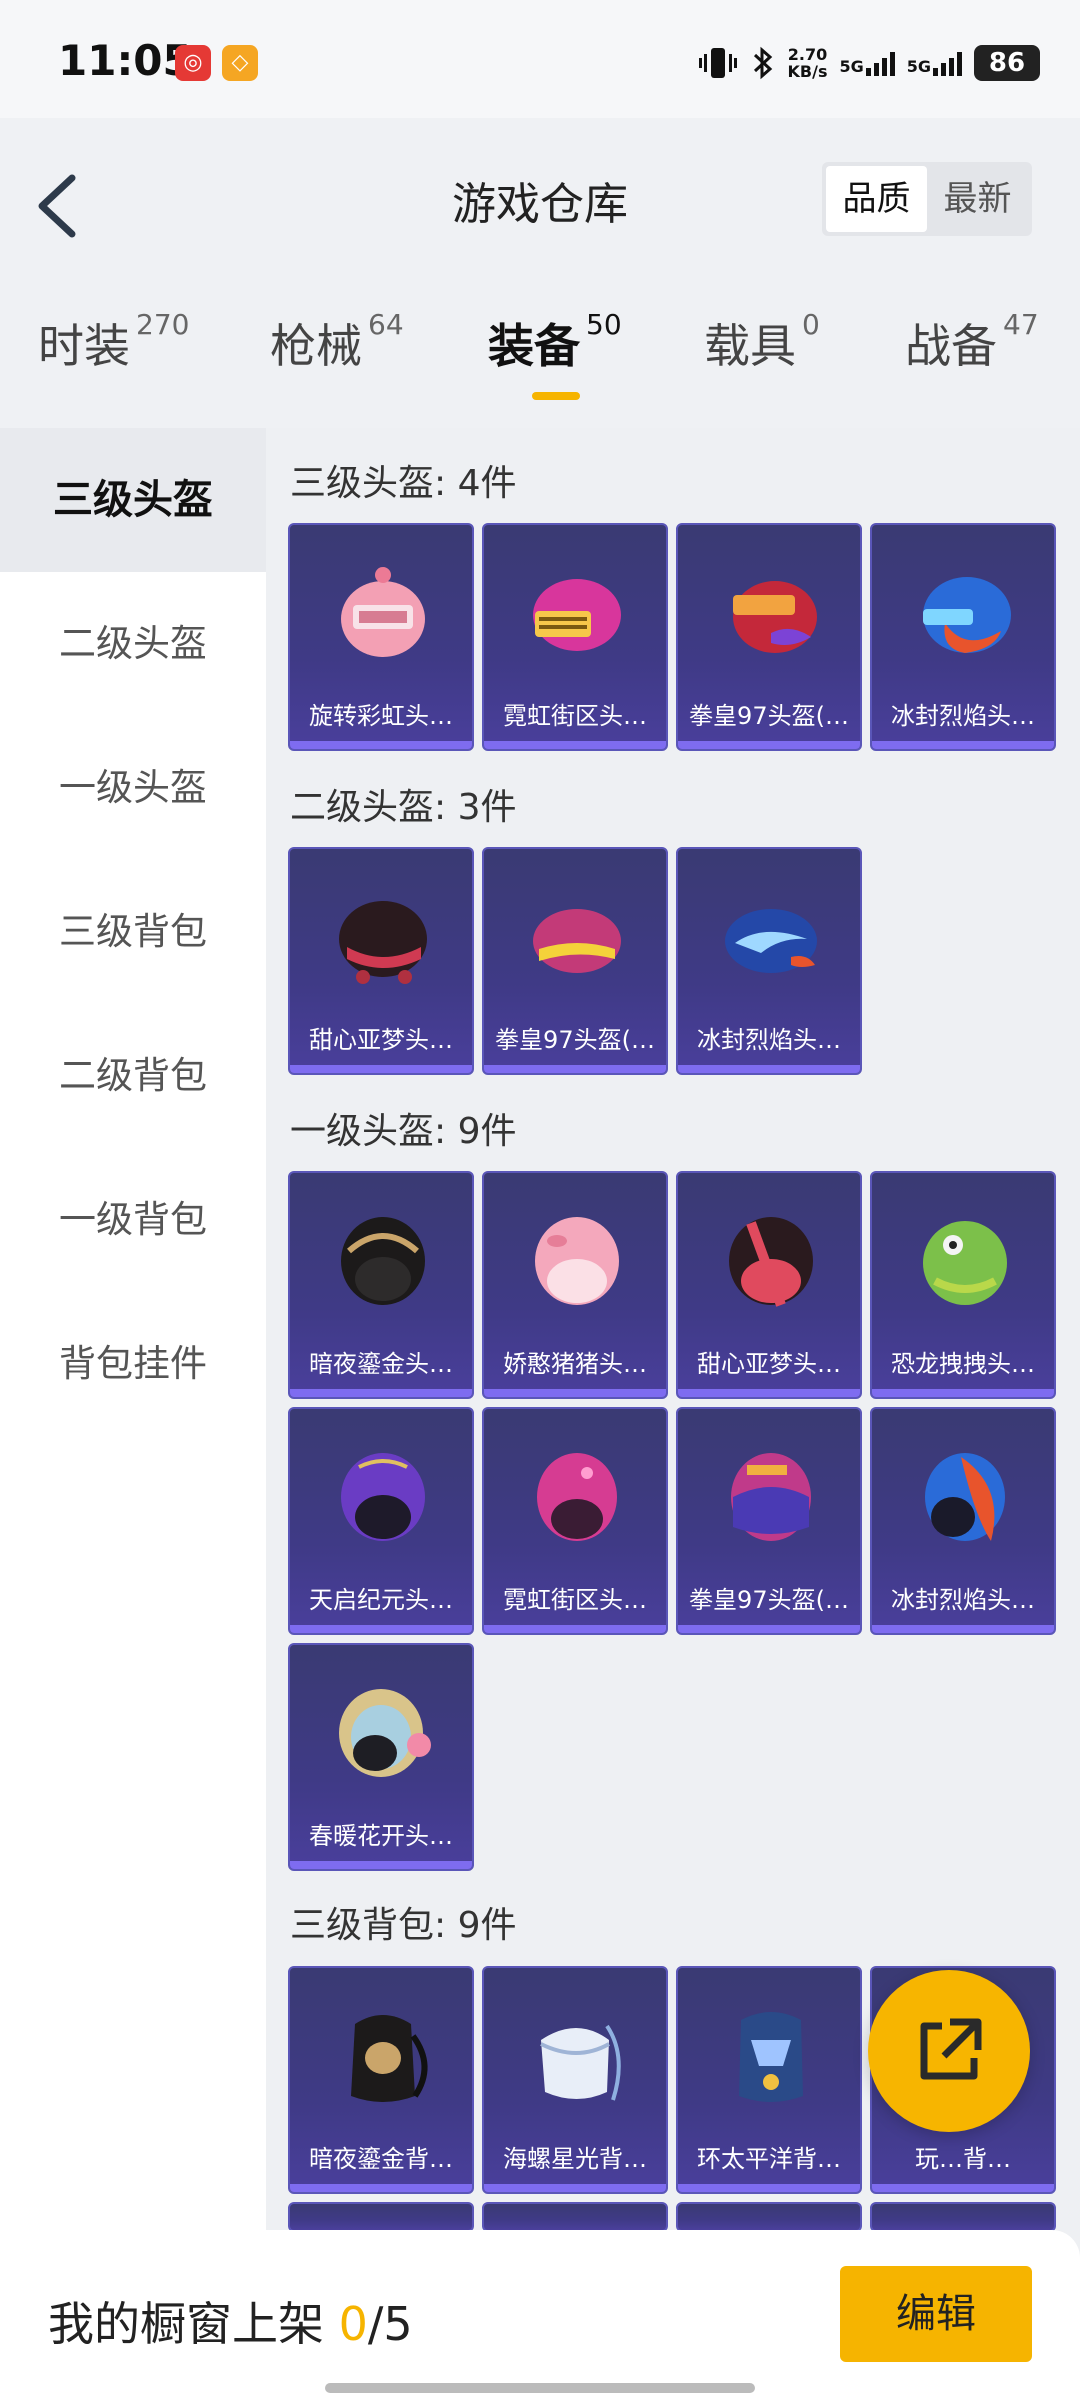  I want to click on notification-app-icon: ◇, so click(240, 63).